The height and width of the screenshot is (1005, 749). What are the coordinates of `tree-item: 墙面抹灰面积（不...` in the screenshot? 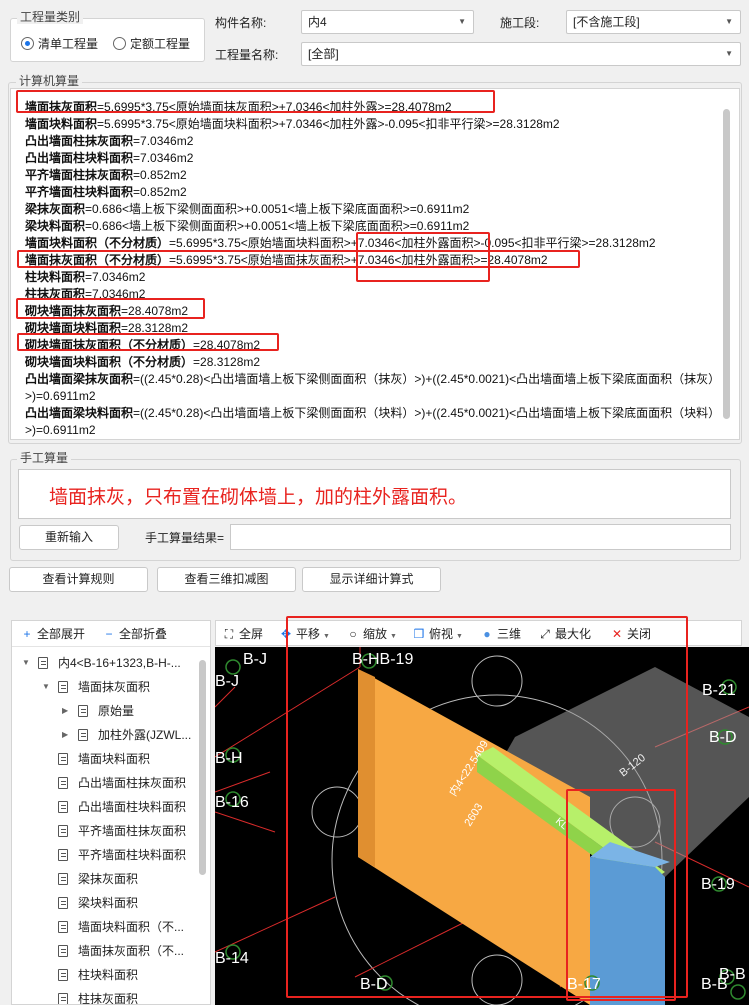 It's located at (107, 951).